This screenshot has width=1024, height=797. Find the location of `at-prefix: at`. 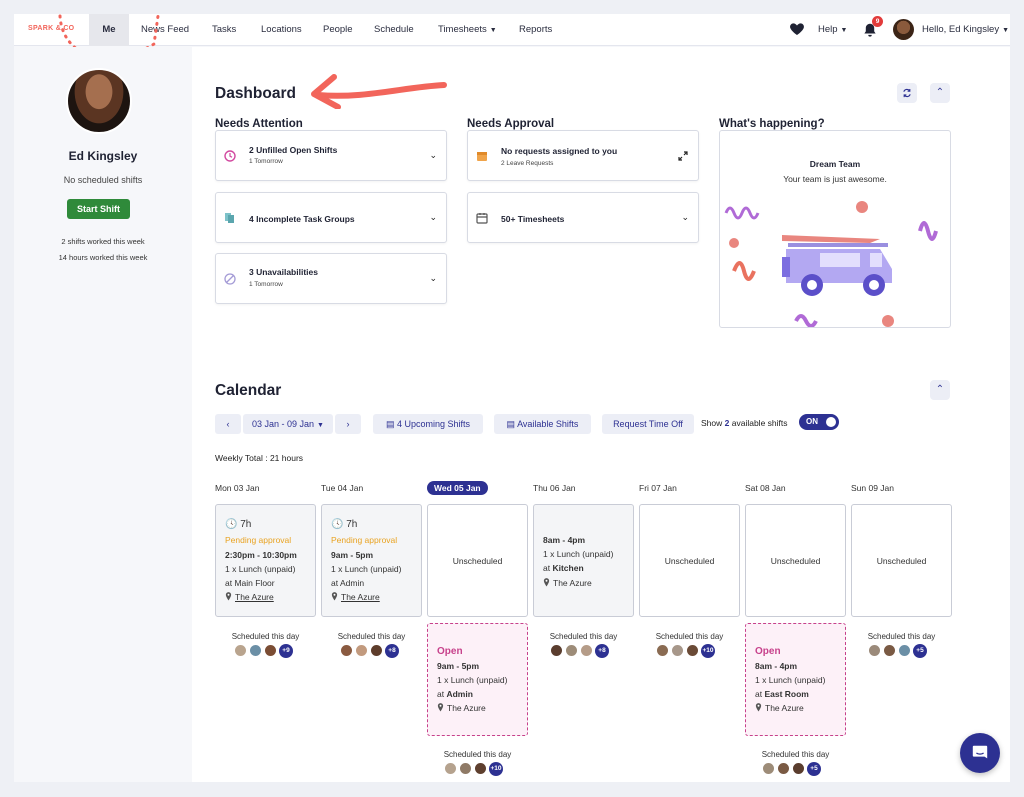

at-prefix: at is located at coordinates (758, 694).